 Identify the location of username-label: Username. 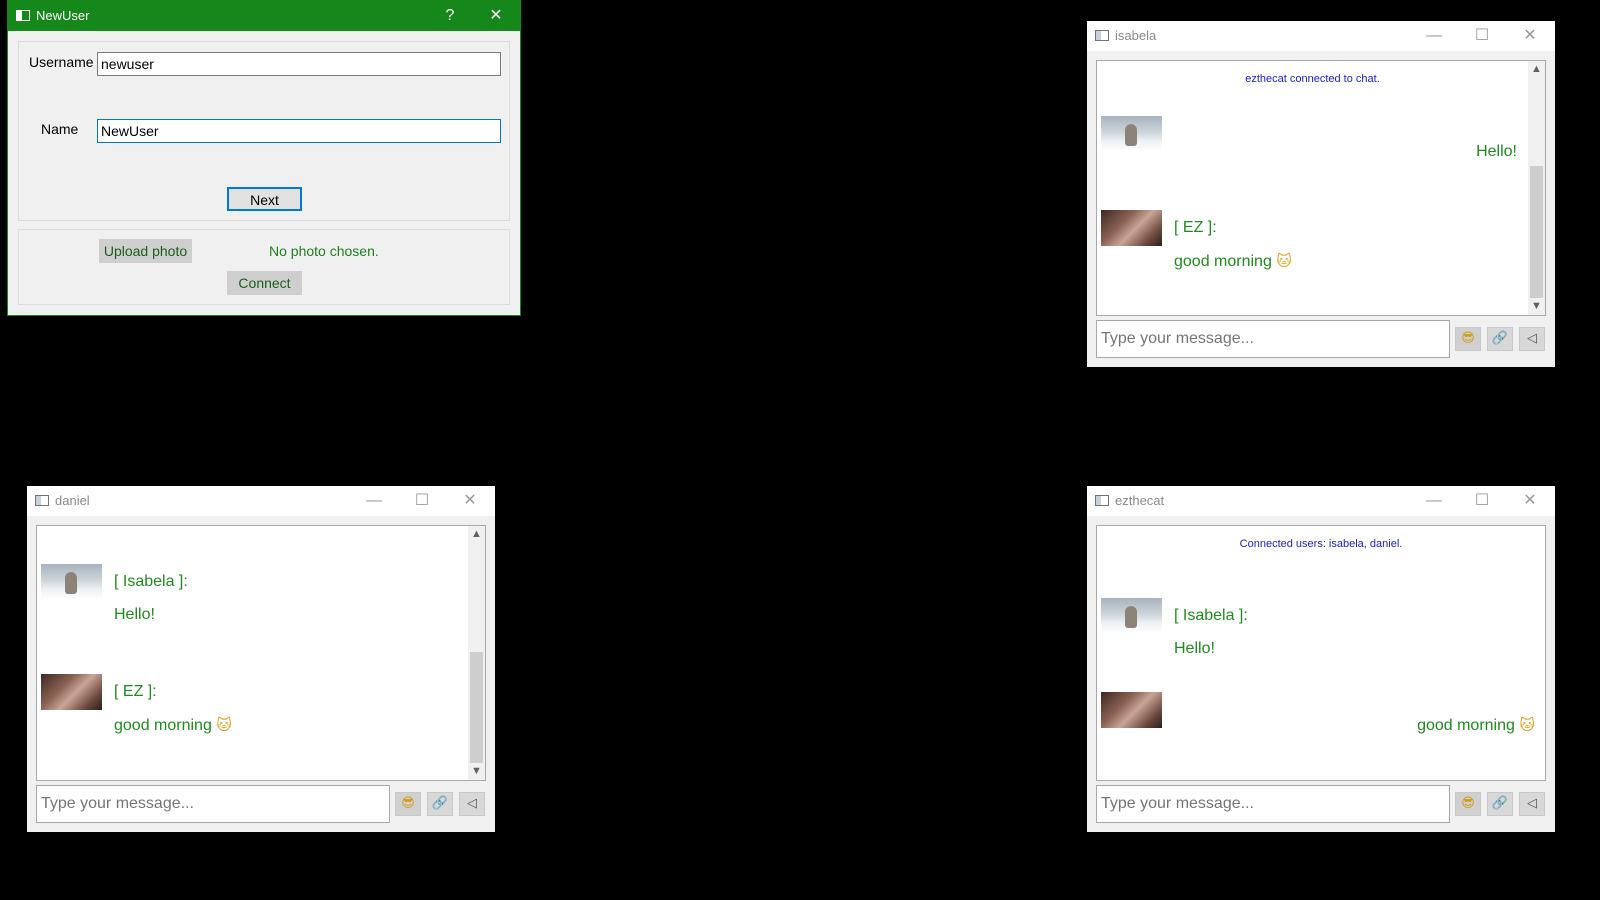
(61, 62).